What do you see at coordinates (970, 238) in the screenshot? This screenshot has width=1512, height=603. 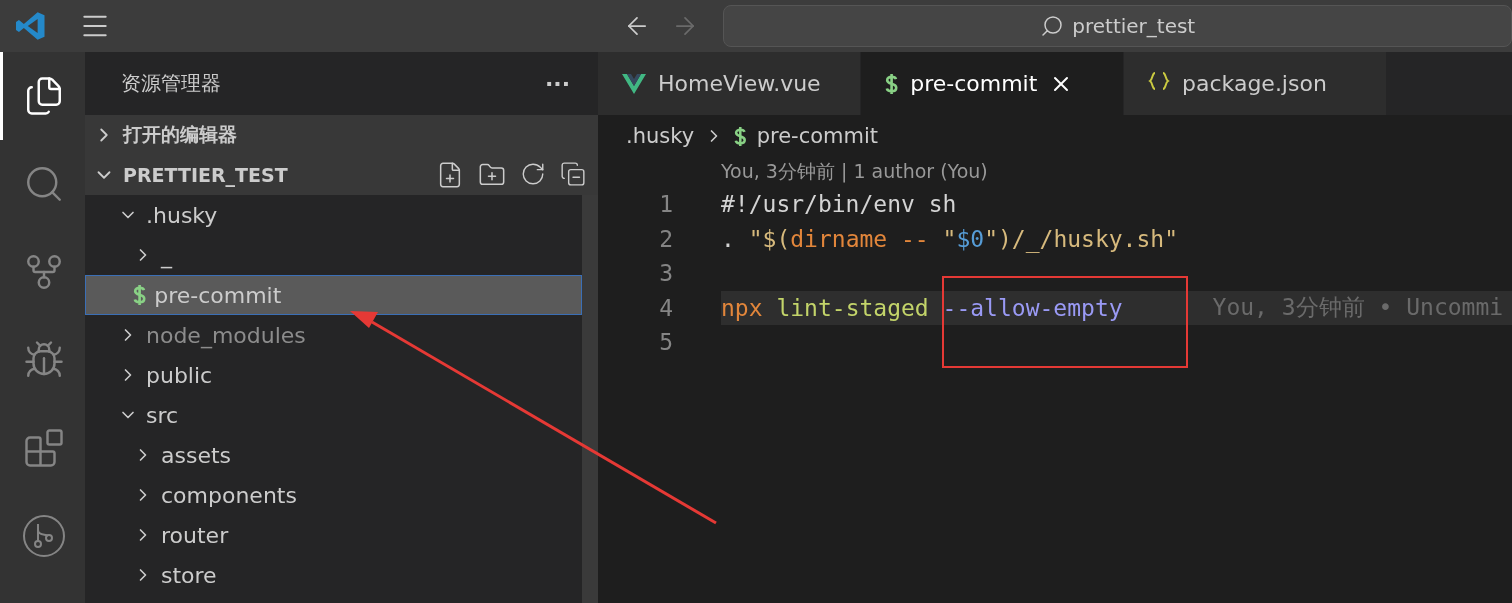 I see `code-token: $0` at bounding box center [970, 238].